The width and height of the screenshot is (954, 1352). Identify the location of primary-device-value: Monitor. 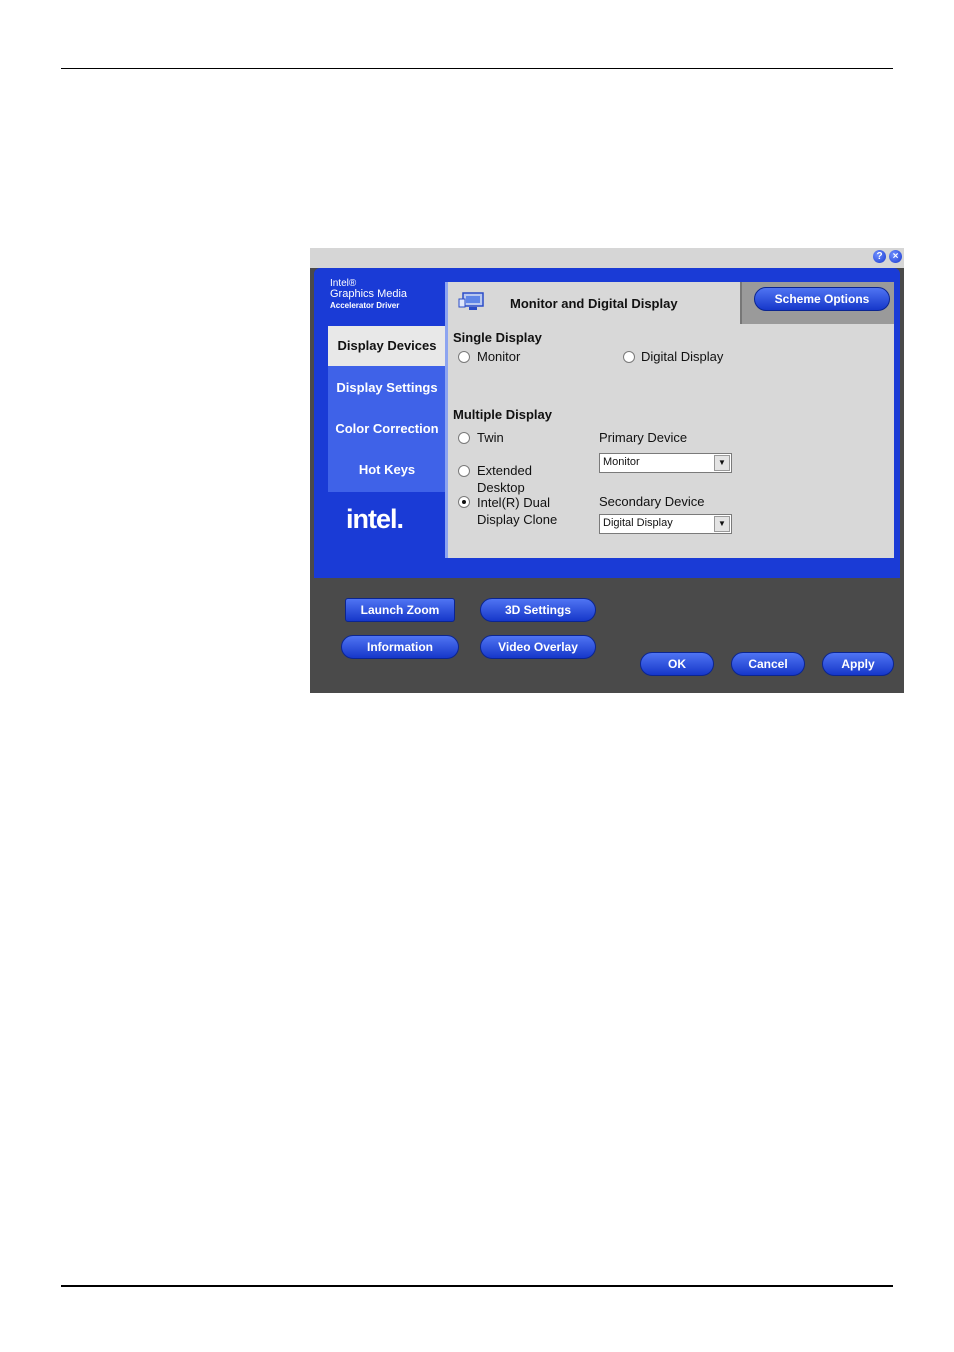
(621, 462).